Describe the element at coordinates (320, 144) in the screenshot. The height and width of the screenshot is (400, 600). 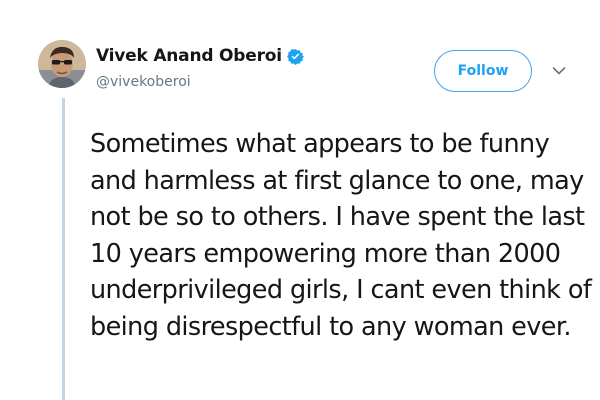
I see `tweet-text-line: Sometimes what appears to be funny` at that location.